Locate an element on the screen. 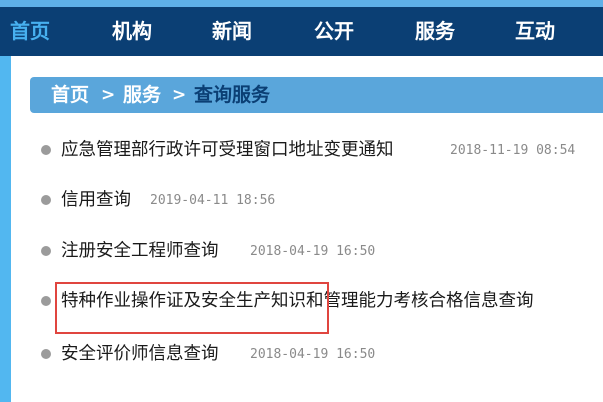 Image resolution: width=603 pixels, height=402 pixels. list-item-title-link: 应急管理部行政许可受理窗口地址变更通知 is located at coordinates (227, 150).